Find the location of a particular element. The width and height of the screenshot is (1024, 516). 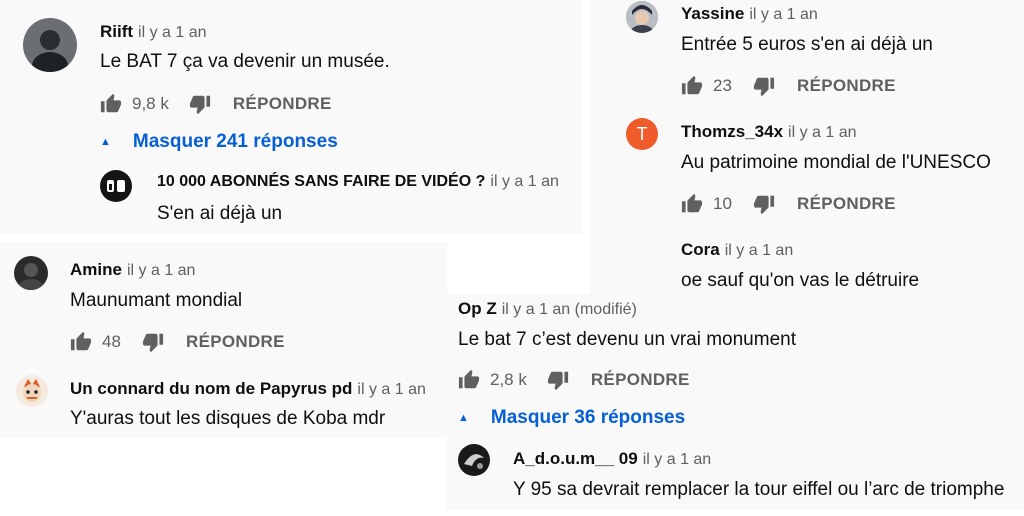

avatar: T is located at coordinates (642, 134).